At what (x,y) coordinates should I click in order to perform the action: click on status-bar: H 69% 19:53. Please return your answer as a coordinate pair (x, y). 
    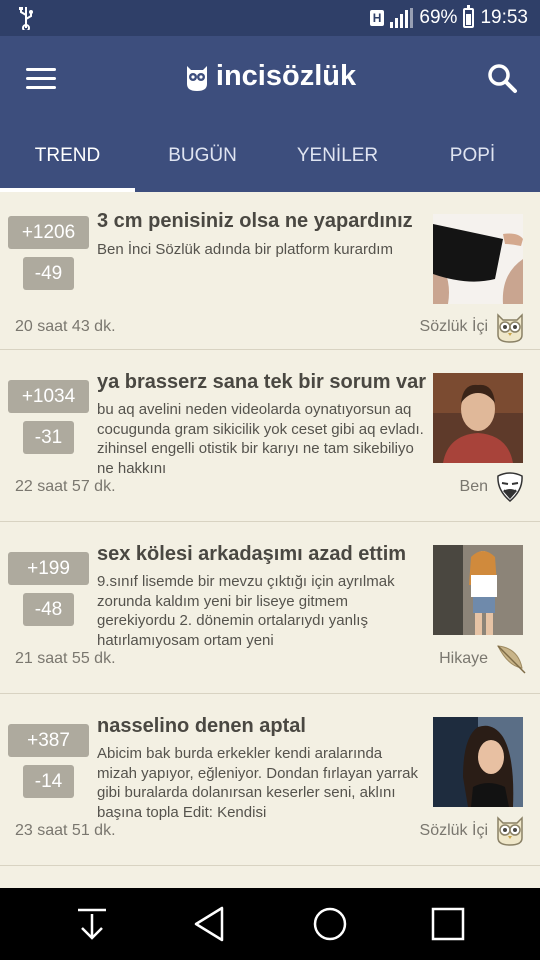
    Looking at the image, I should click on (270, 18).